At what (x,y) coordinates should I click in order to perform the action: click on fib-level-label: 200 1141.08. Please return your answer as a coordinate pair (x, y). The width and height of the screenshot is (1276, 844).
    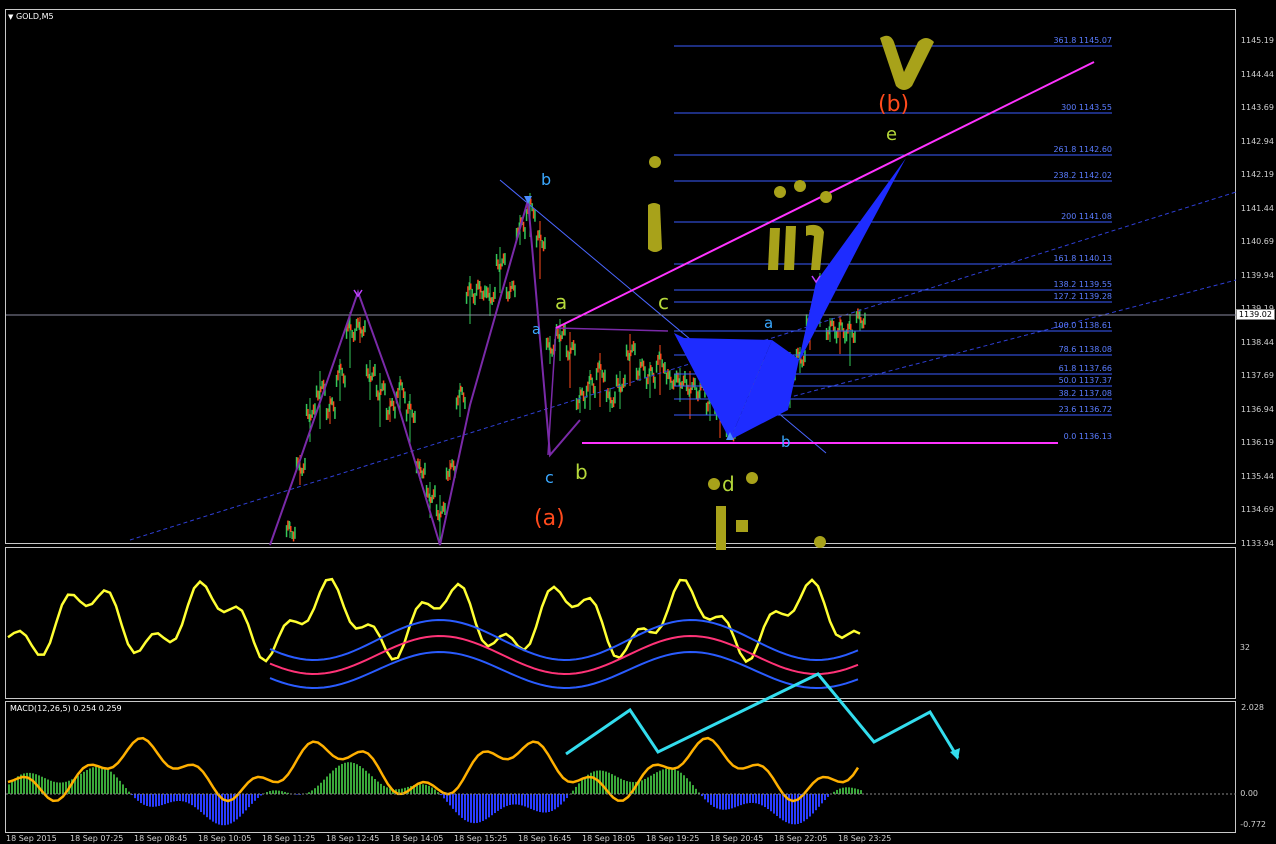
    Looking at the image, I should click on (1086, 216).